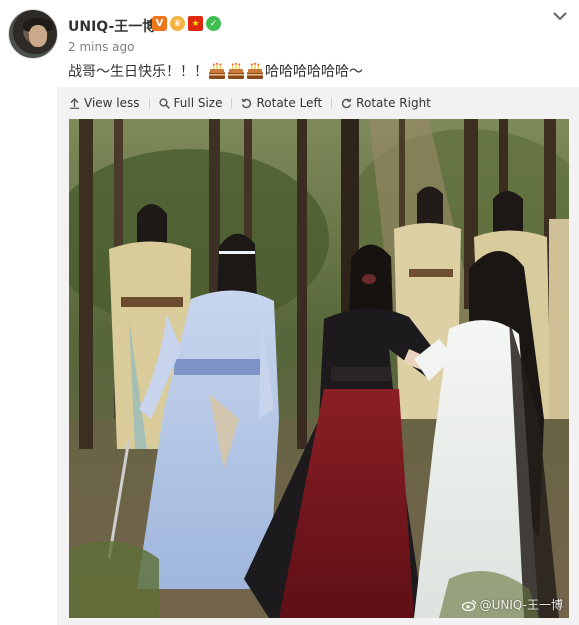 The width and height of the screenshot is (579, 625). I want to click on username-link: UNIQ-王一博, so click(112, 26).